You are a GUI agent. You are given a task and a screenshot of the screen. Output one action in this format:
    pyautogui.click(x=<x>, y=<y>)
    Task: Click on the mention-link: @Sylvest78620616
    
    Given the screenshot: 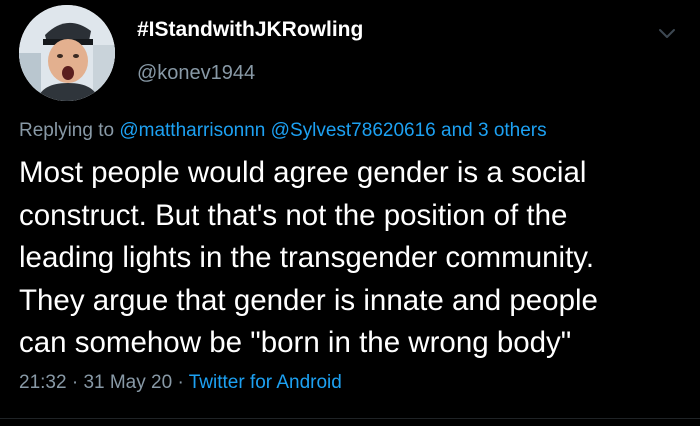 What is the action you would take?
    pyautogui.click(x=353, y=130)
    